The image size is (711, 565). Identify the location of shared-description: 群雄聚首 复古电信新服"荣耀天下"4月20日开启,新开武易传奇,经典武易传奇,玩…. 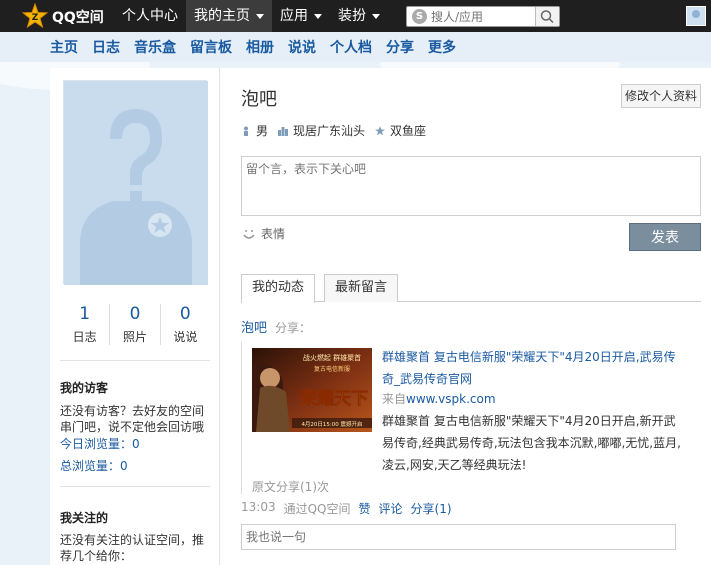
(531, 443).